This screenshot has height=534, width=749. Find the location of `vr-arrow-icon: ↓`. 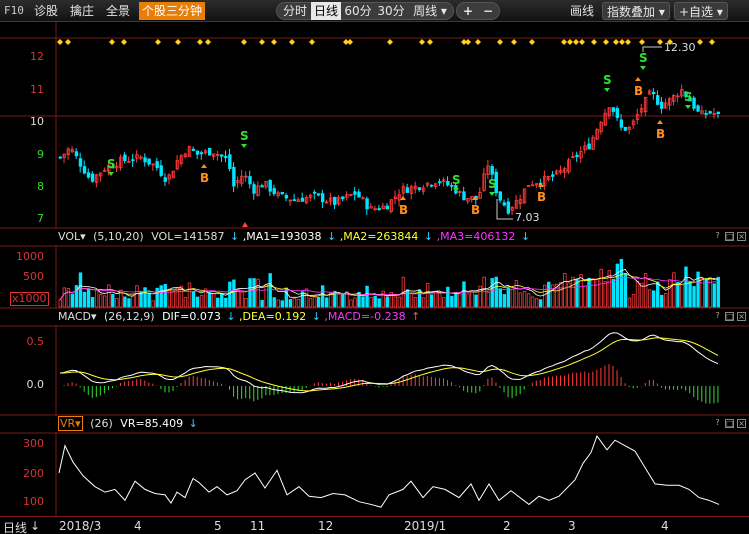

vr-arrow-icon: ↓ is located at coordinates (193, 423).